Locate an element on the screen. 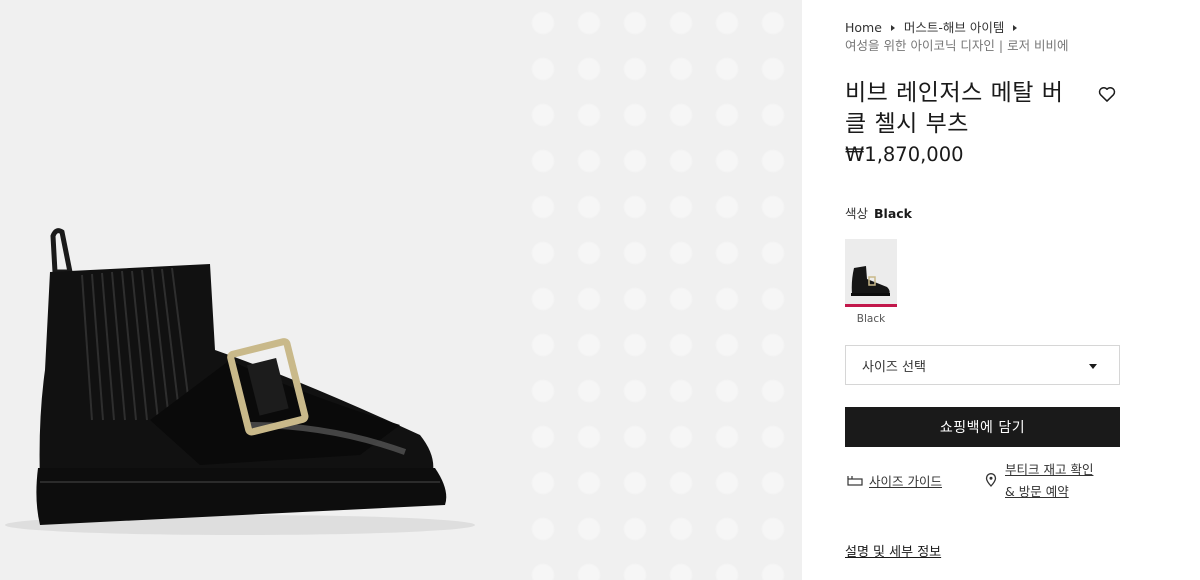 This screenshot has height=580, width=1200. color-selection-label: 색상 Black is located at coordinates (878, 212).